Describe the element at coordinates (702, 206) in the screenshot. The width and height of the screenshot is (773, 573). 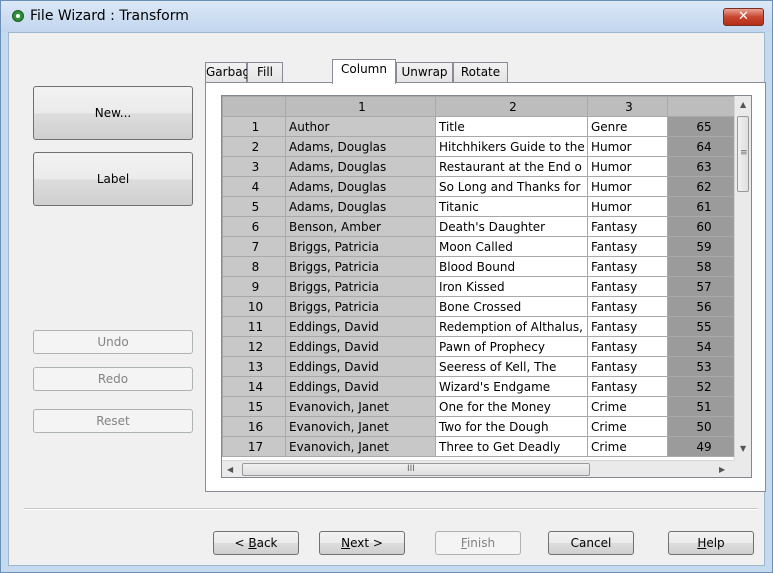
I see `value-cell: 61` at that location.